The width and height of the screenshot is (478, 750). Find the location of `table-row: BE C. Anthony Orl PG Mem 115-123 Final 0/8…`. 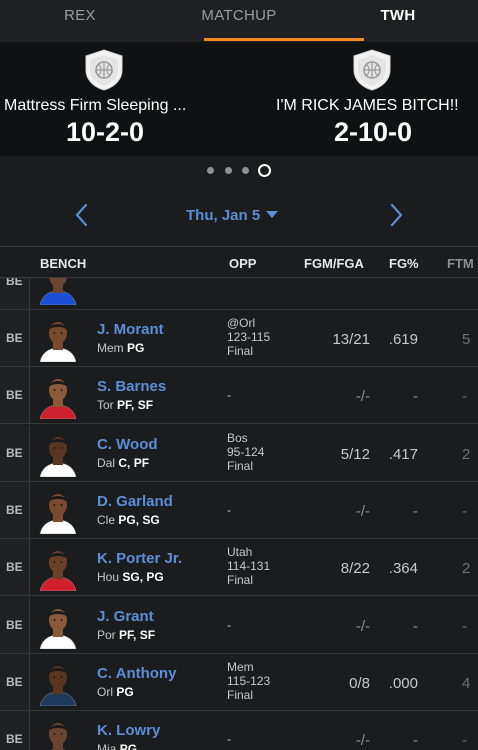

table-row: BE C. Anthony Orl PG Mem 115-123 Final 0/8… is located at coordinates (239, 682).